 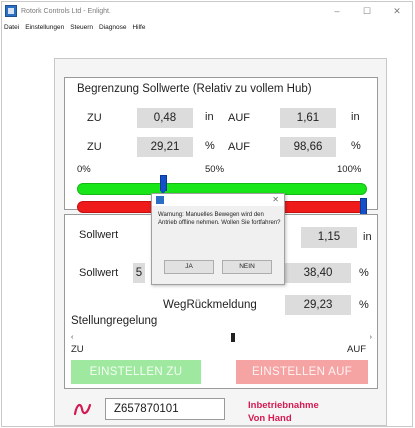 What do you see at coordinates (163, 185) in the screenshot?
I see `close-limit-slider-thumb` at bounding box center [163, 185].